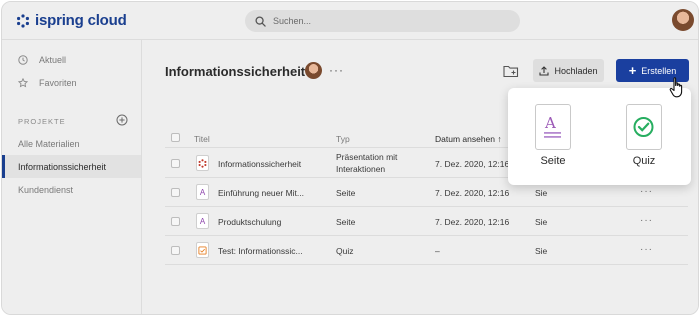 The width and height of the screenshot is (700, 316). I want to click on quiz-icon, so click(202, 250).